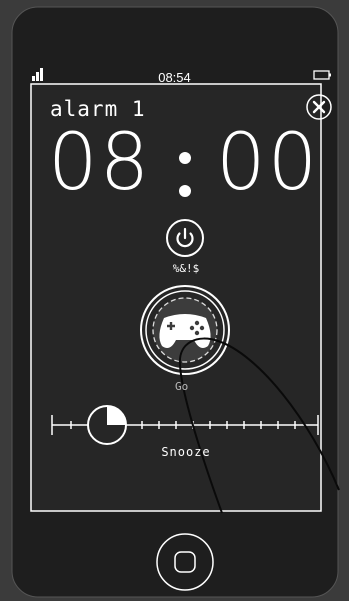 Image resolution: width=349 pixels, height=601 pixels. What do you see at coordinates (185, 425) in the screenshot?
I see `snooze-slider` at bounding box center [185, 425].